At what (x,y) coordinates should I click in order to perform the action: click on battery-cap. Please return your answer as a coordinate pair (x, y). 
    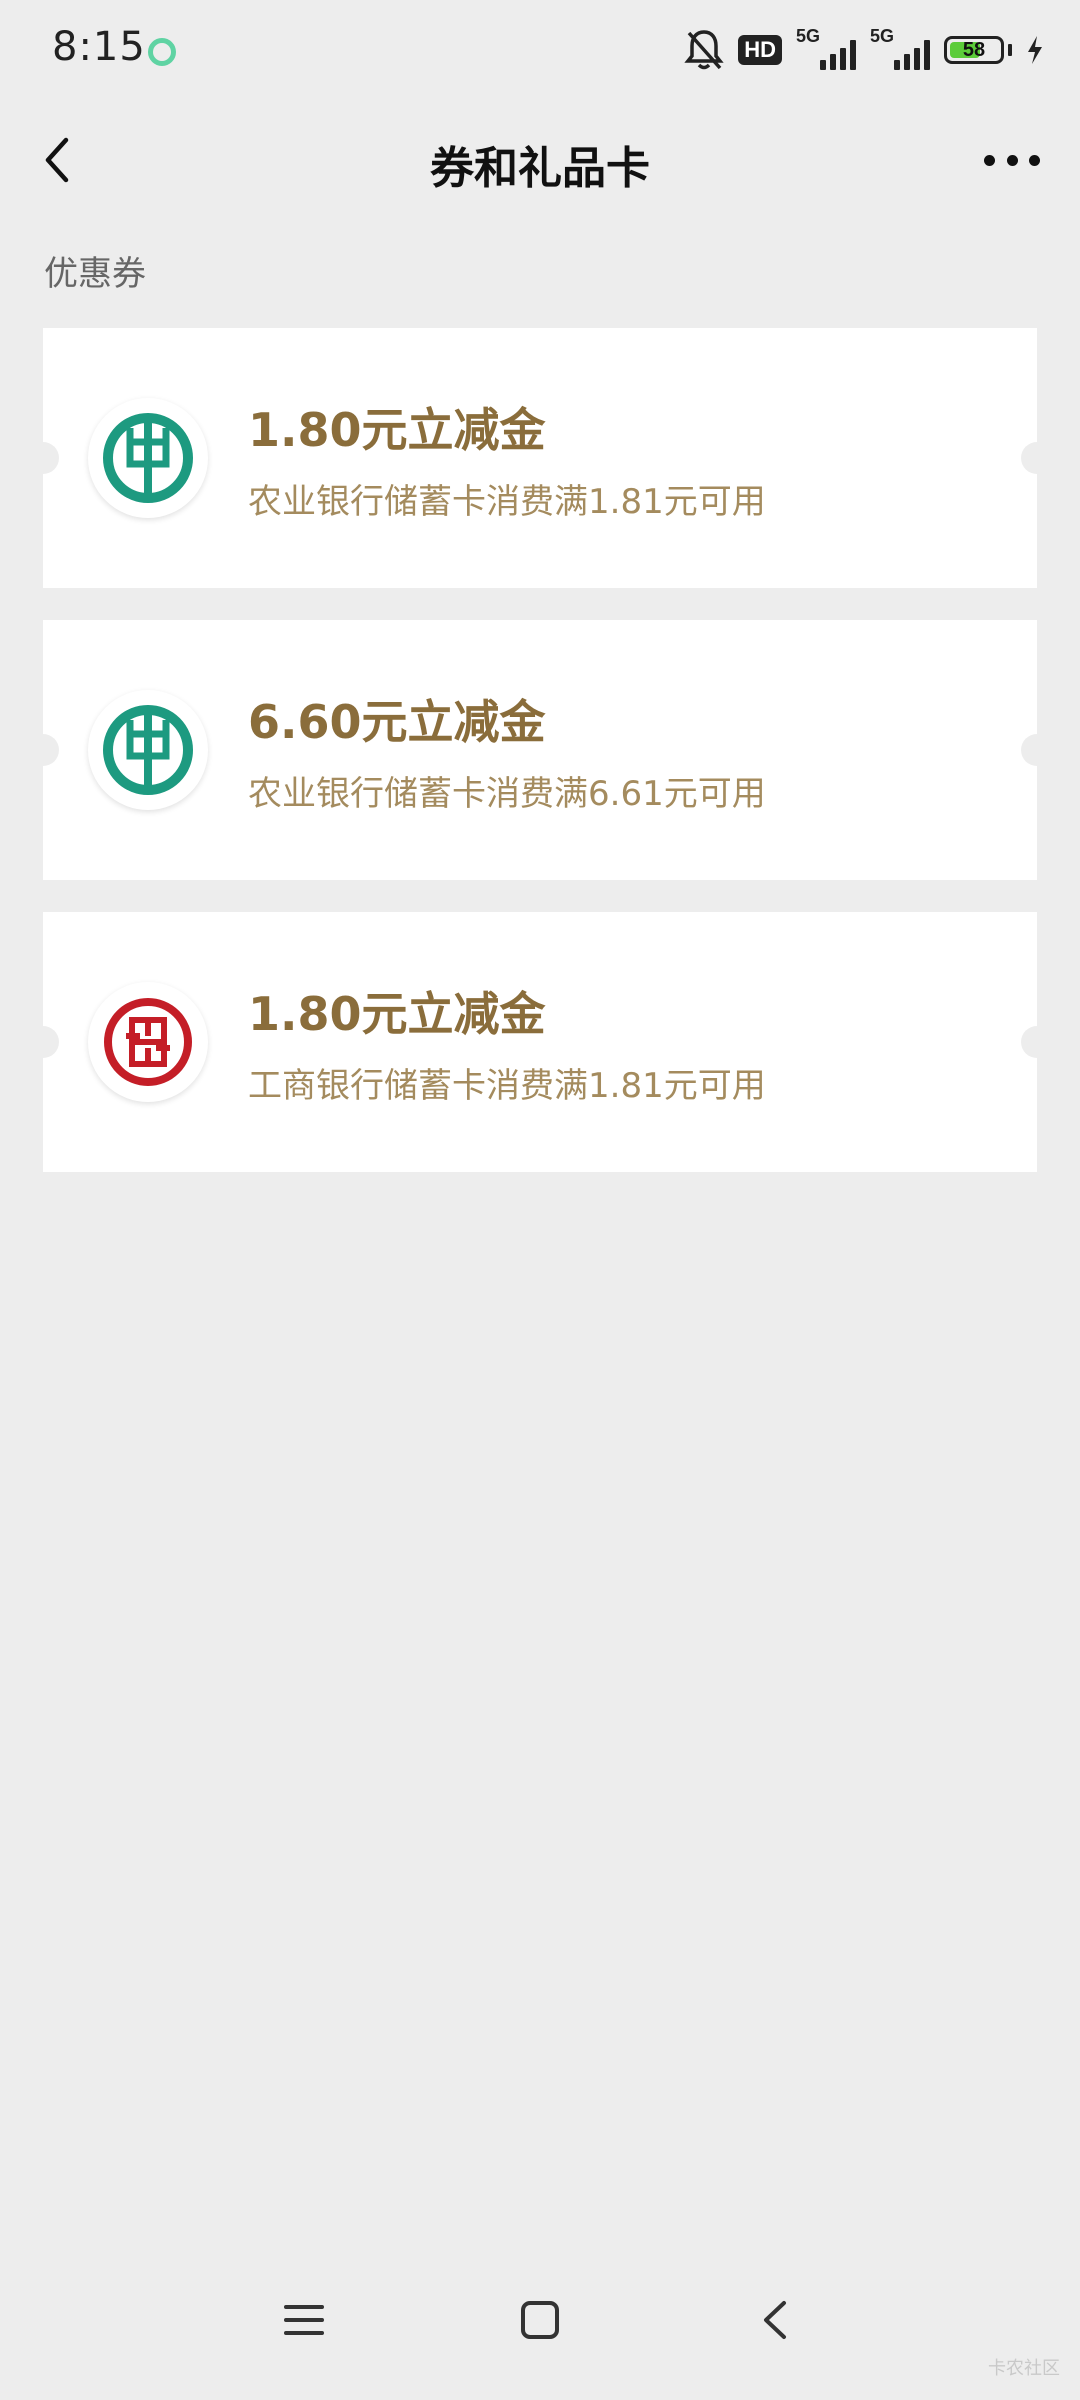
    Looking at the image, I should click on (1010, 50).